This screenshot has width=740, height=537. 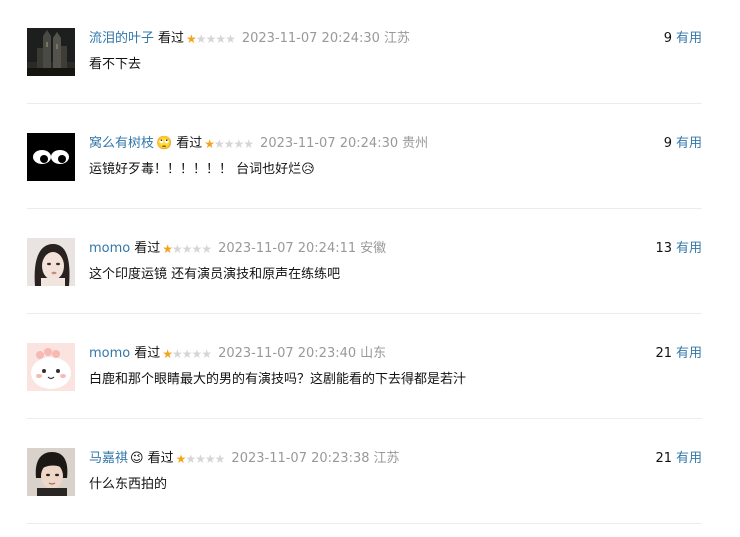 I want to click on user-emoji: 🙄, so click(x=164, y=143).